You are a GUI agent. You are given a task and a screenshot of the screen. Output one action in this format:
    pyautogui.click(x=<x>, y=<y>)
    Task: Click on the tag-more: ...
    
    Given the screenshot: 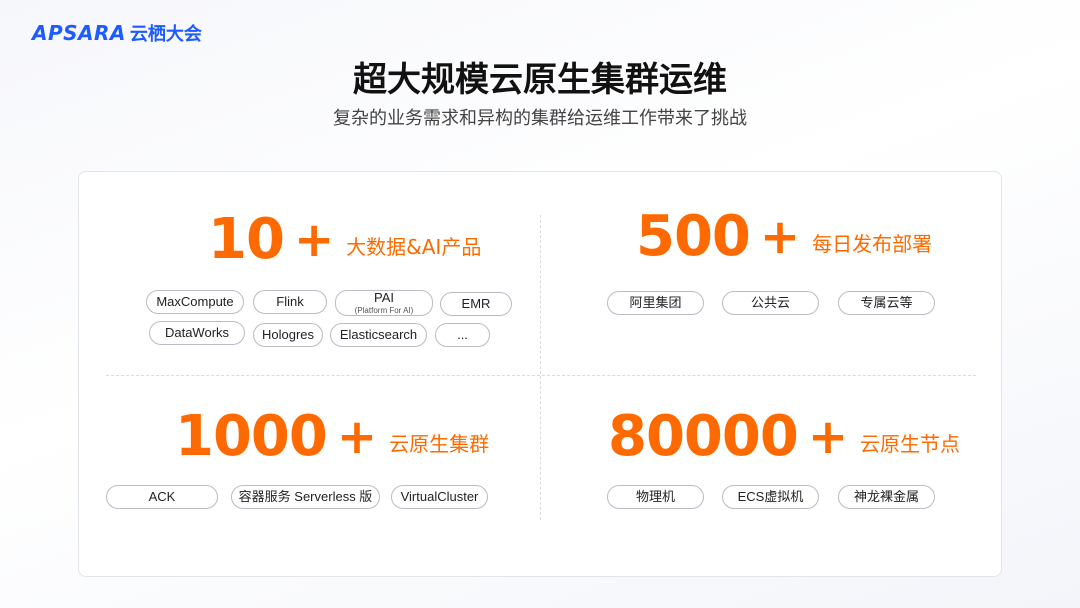 What is the action you would take?
    pyautogui.click(x=462, y=335)
    